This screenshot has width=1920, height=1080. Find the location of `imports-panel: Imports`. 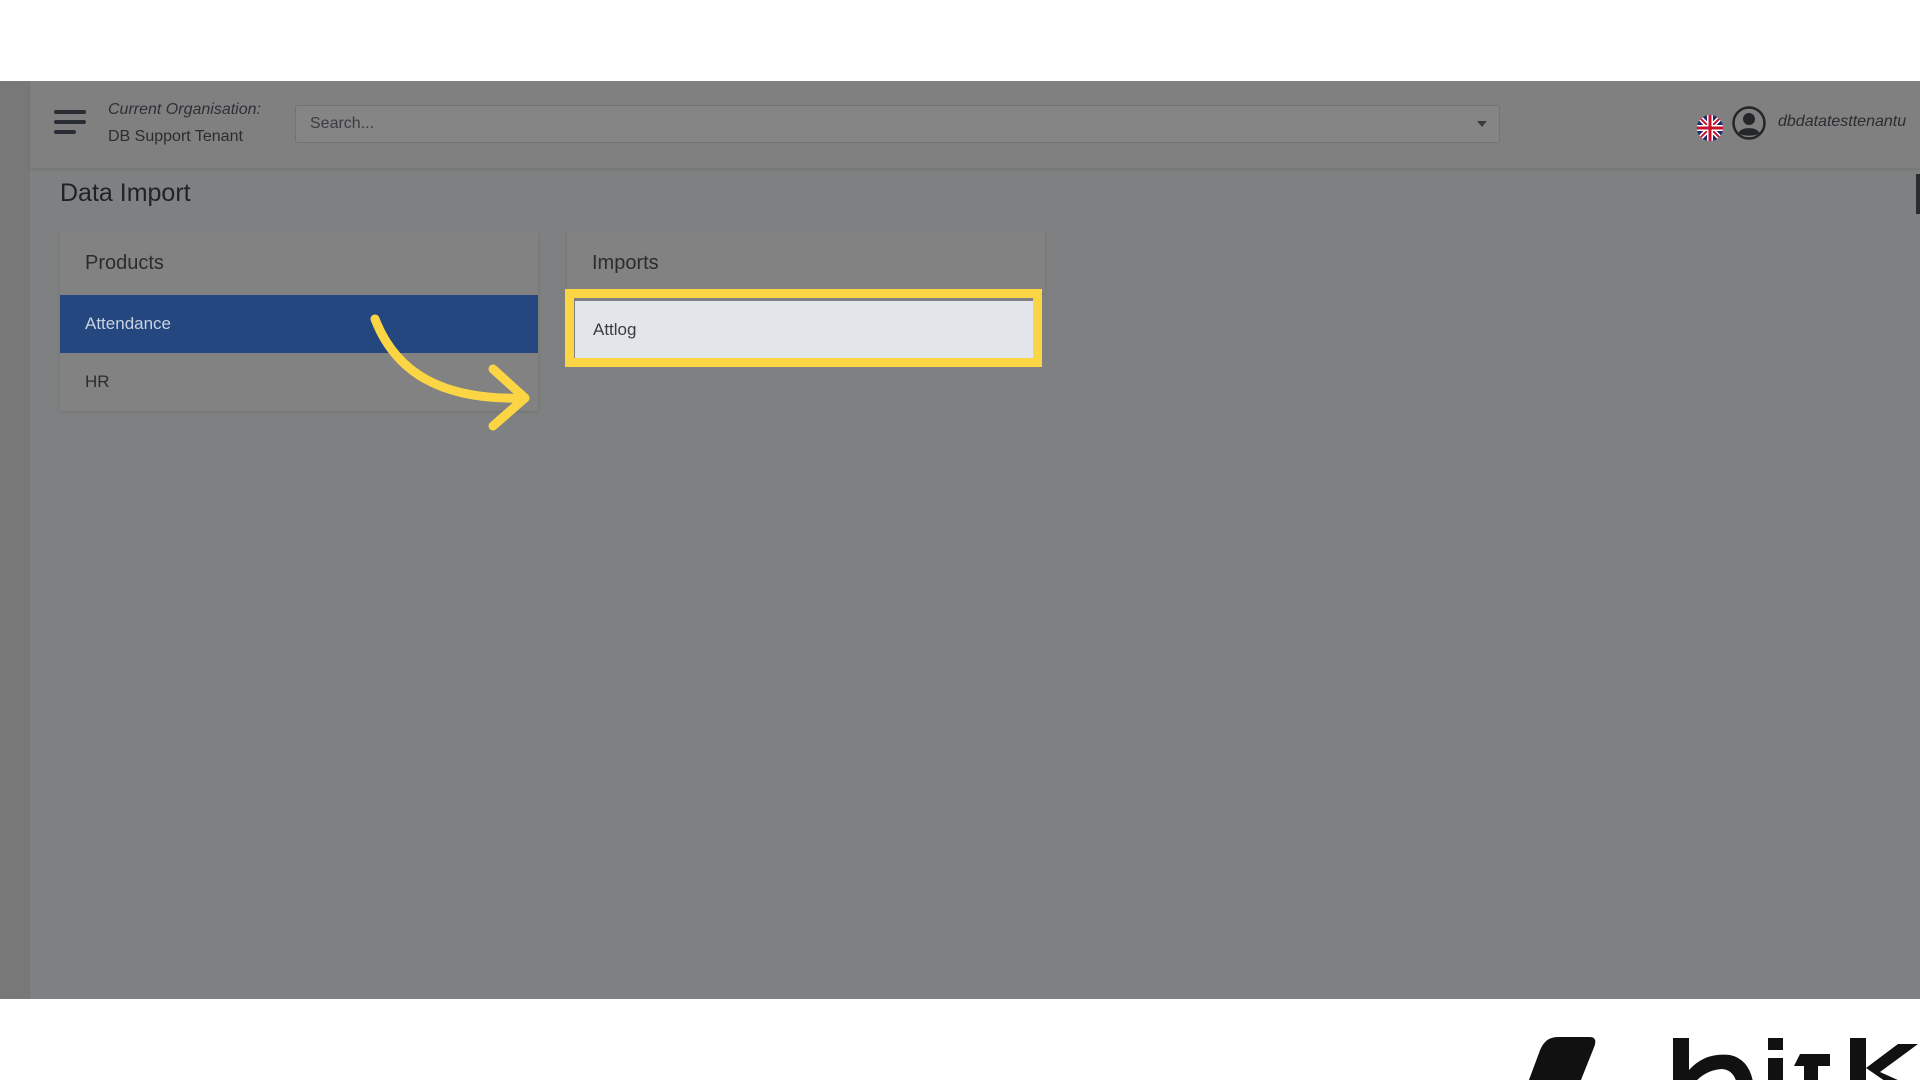

imports-panel: Imports is located at coordinates (806, 262).